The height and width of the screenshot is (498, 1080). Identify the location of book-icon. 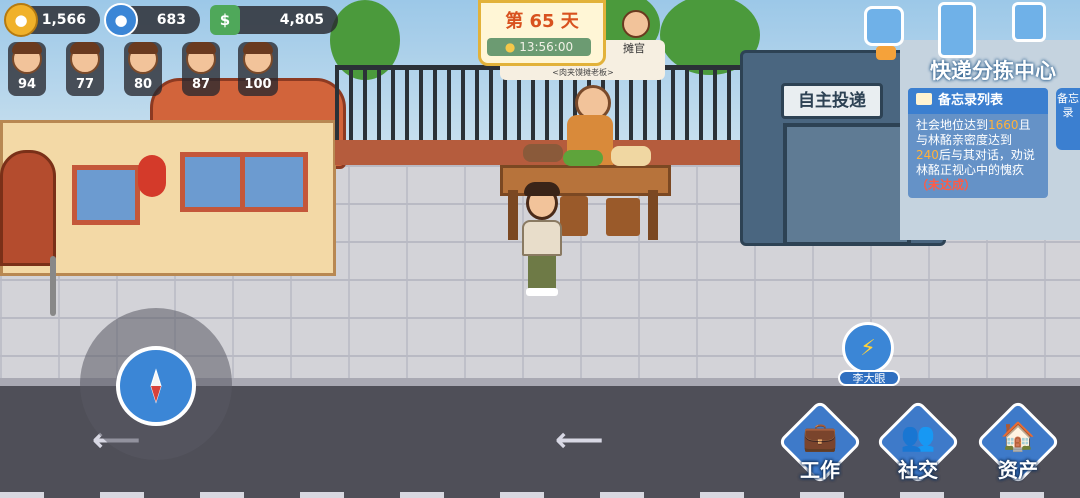
(924, 99).